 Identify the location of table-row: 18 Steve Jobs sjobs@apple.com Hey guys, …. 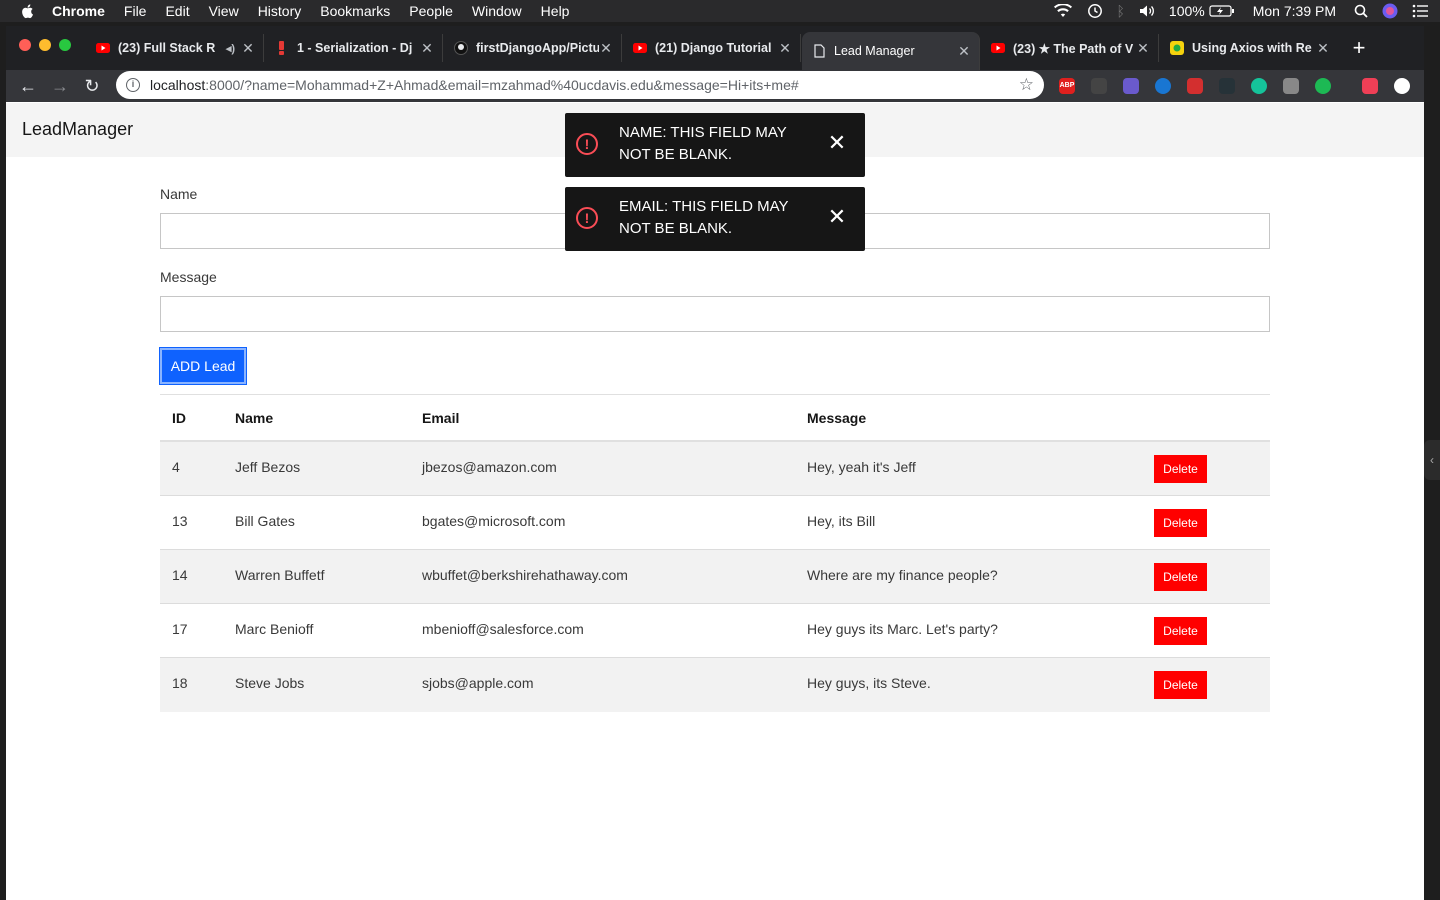
(715, 685).